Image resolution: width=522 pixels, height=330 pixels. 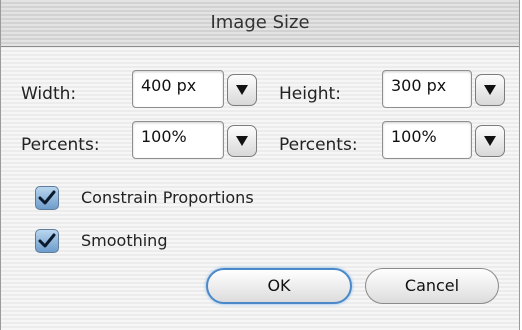 I want to click on width-unit-dropdown, so click(x=242, y=90).